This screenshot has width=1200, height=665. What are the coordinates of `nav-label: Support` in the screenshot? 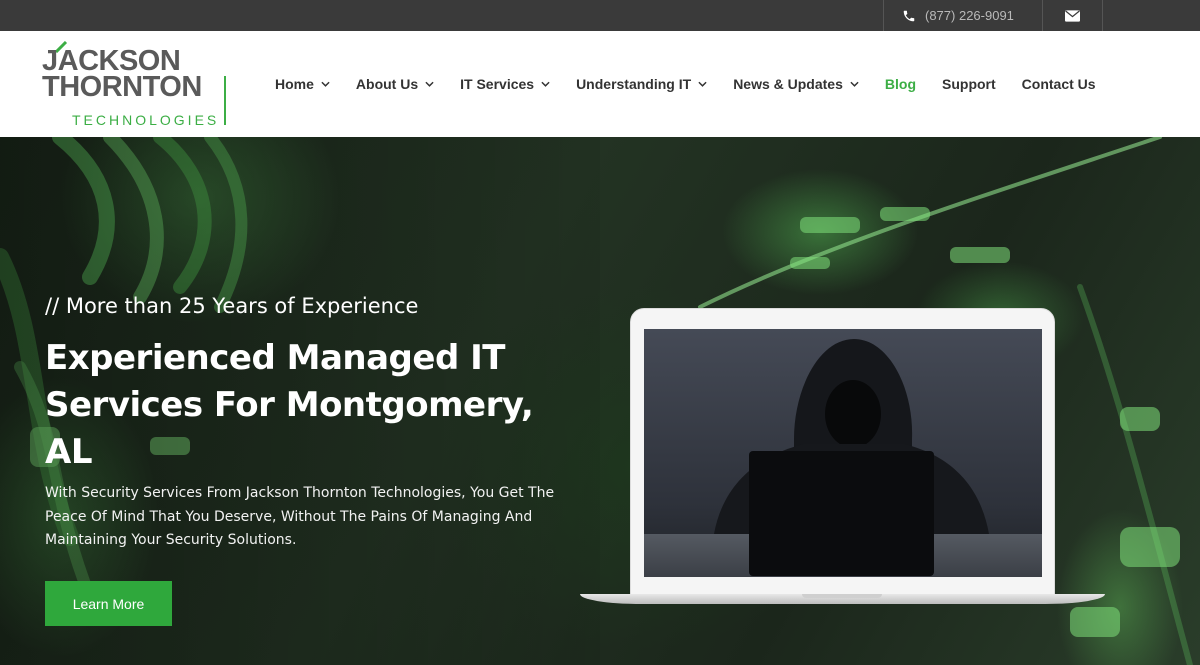 It's located at (969, 84).